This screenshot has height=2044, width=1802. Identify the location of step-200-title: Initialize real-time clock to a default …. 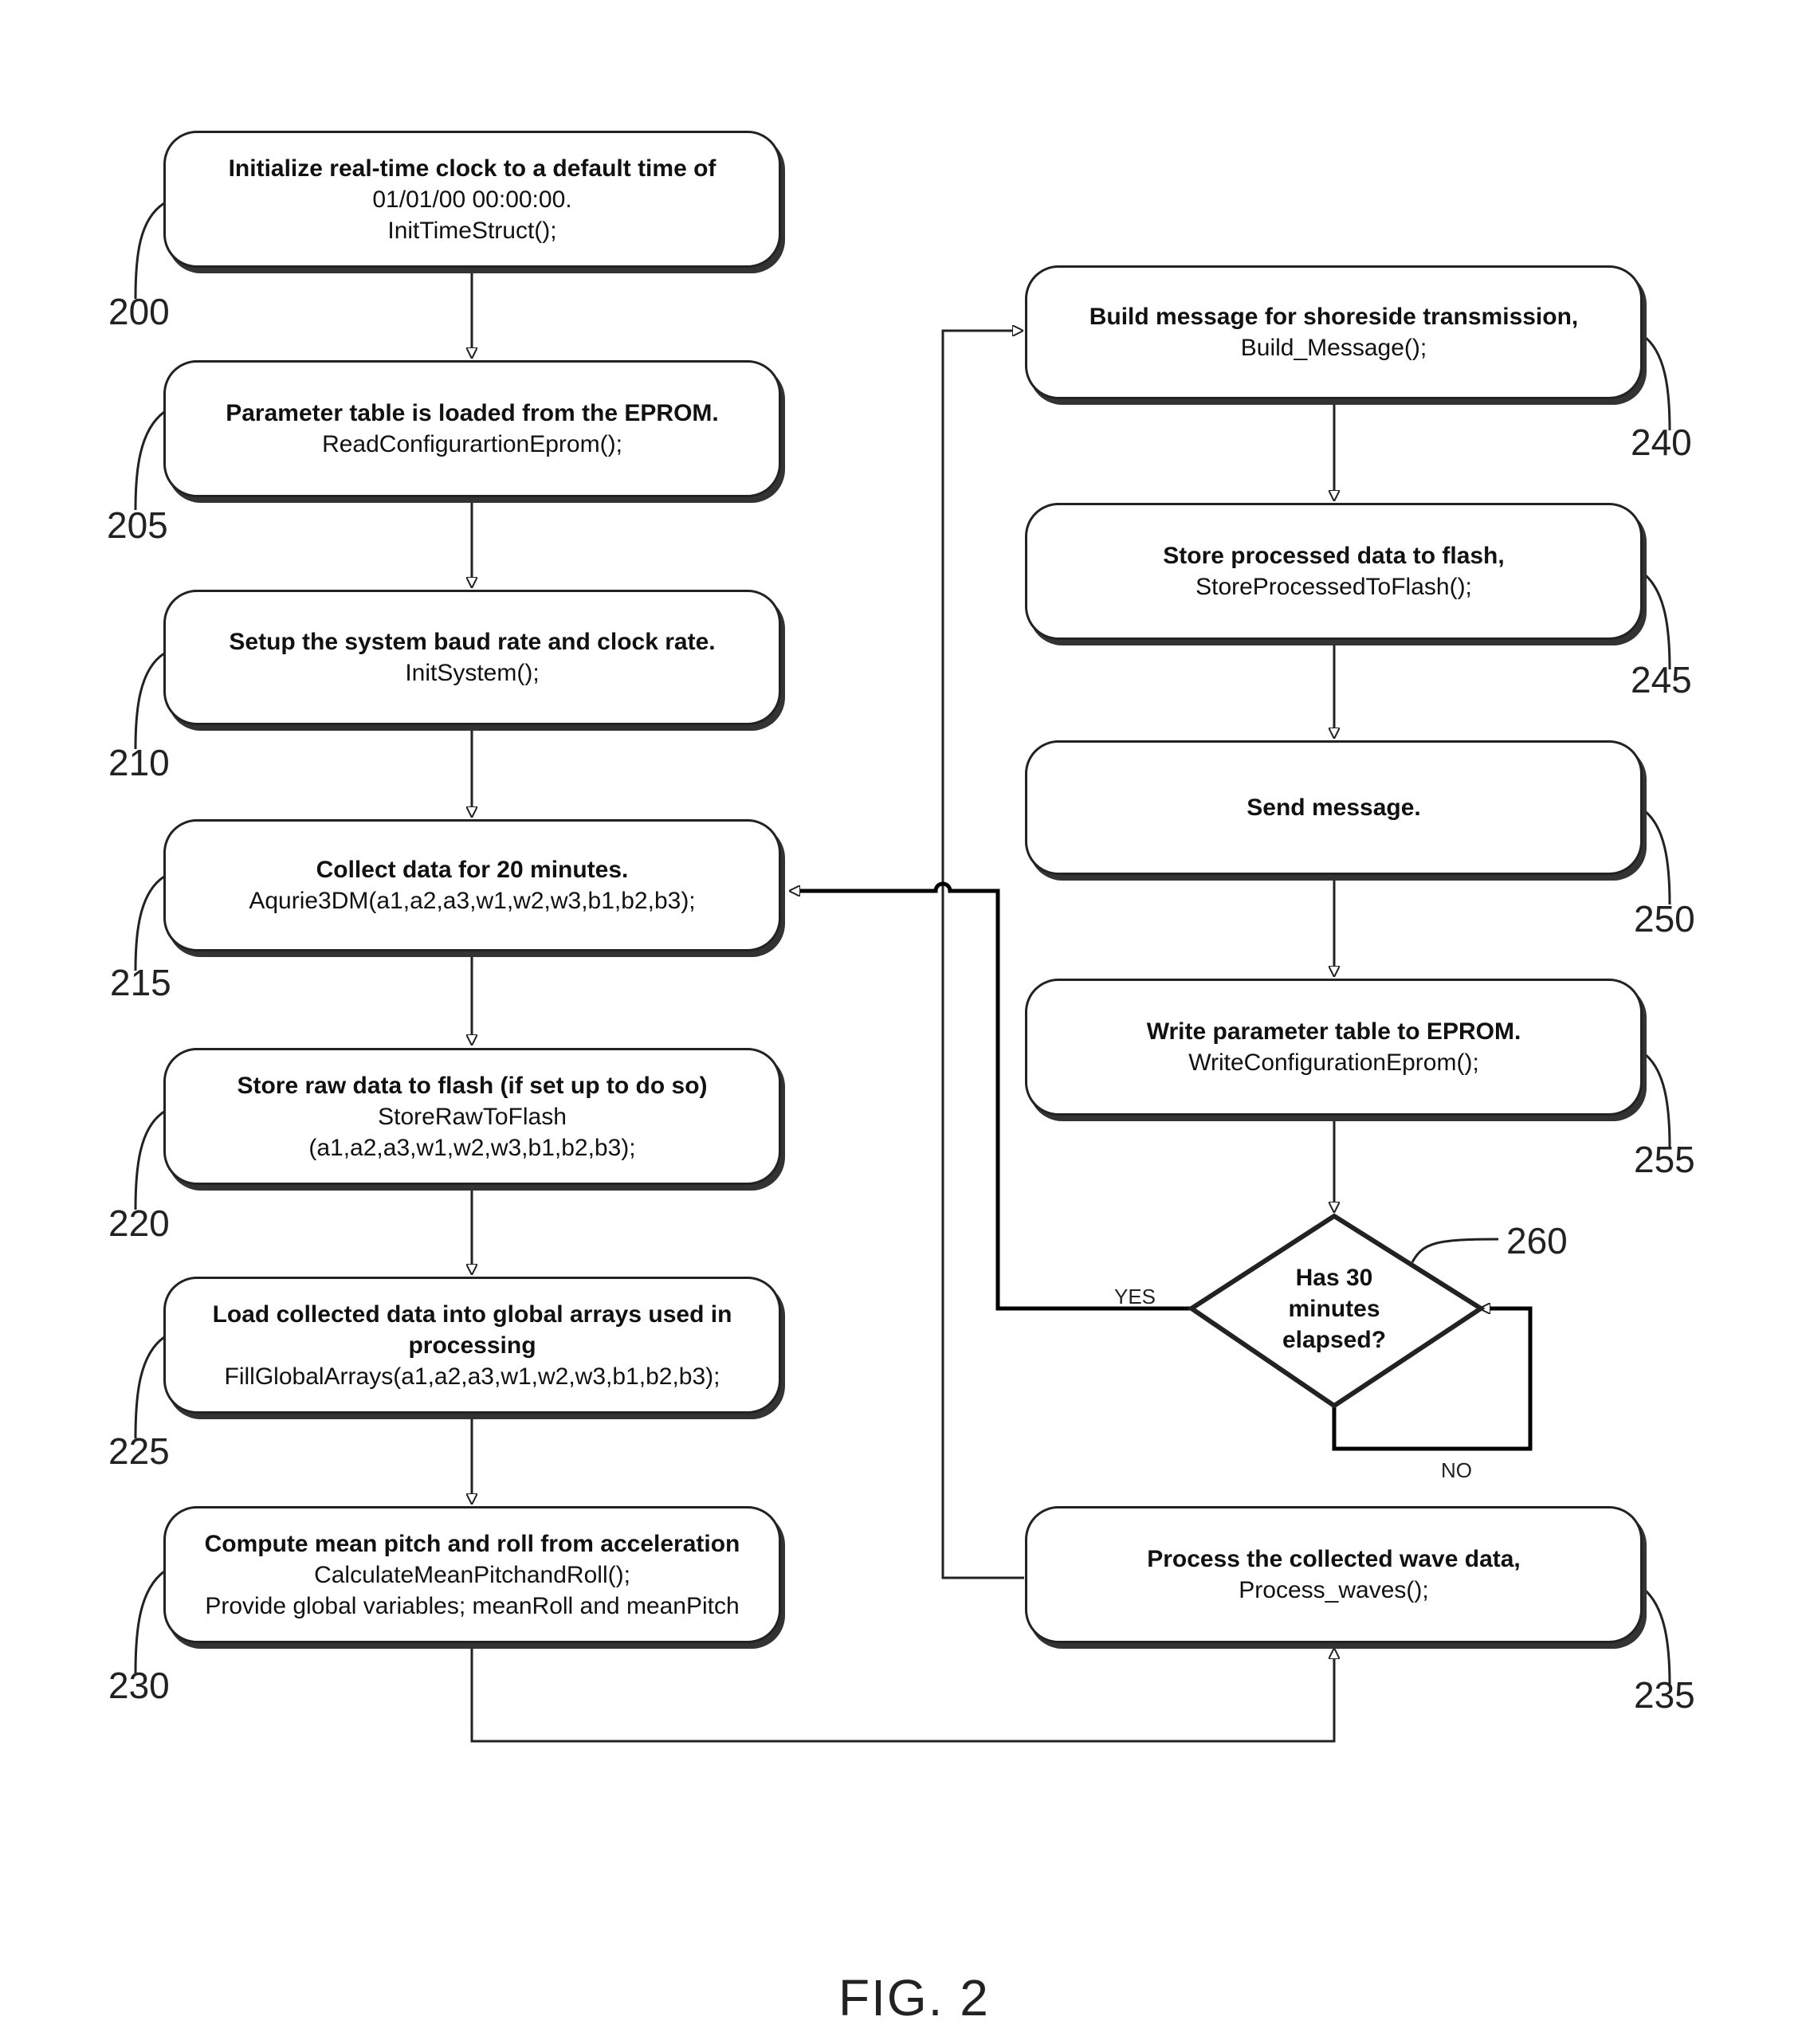
(472, 169).